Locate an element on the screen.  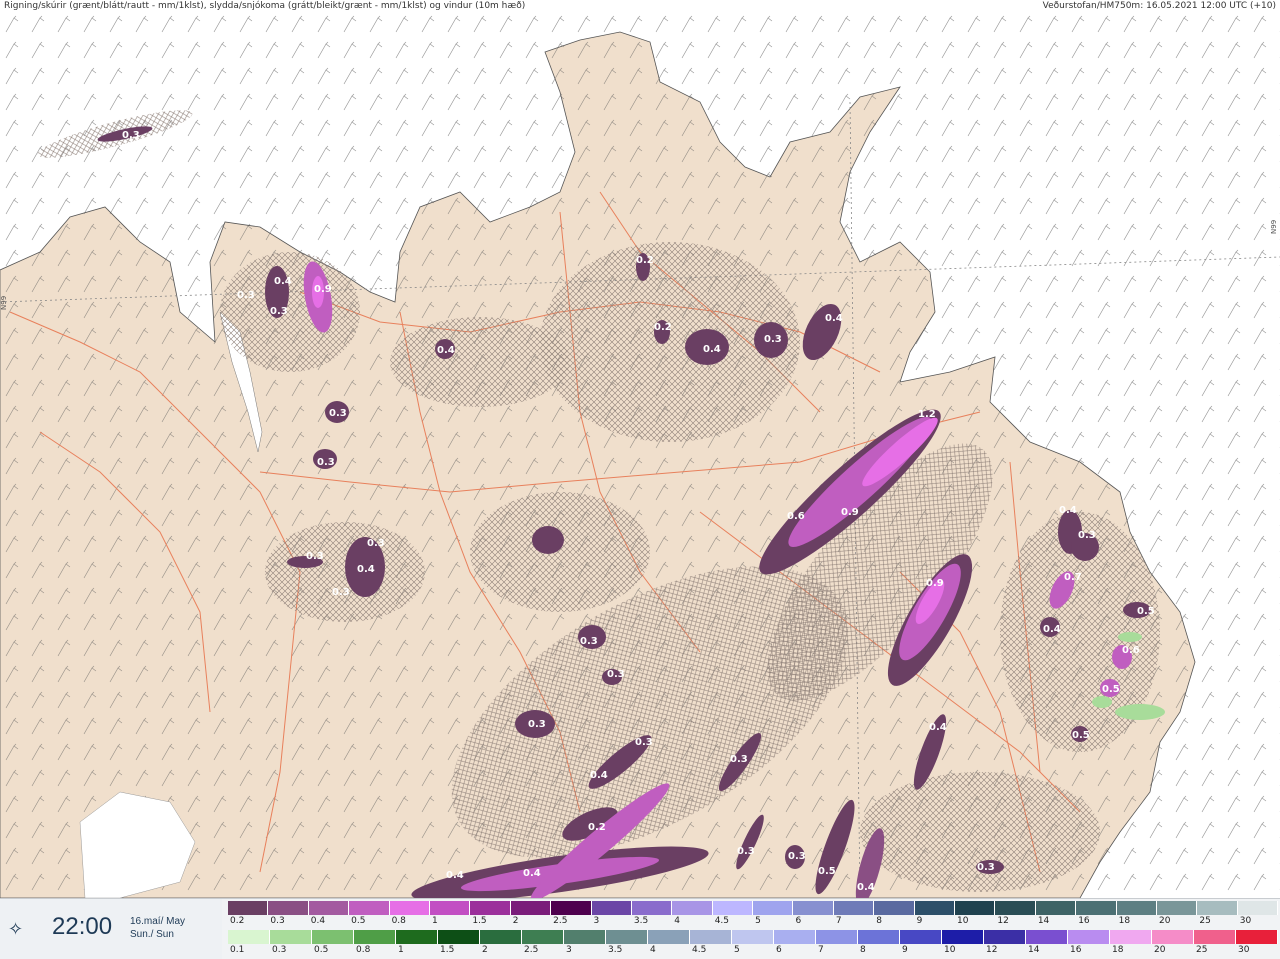
snow_scale-label: 4.5 is located at coordinates (722, 921).